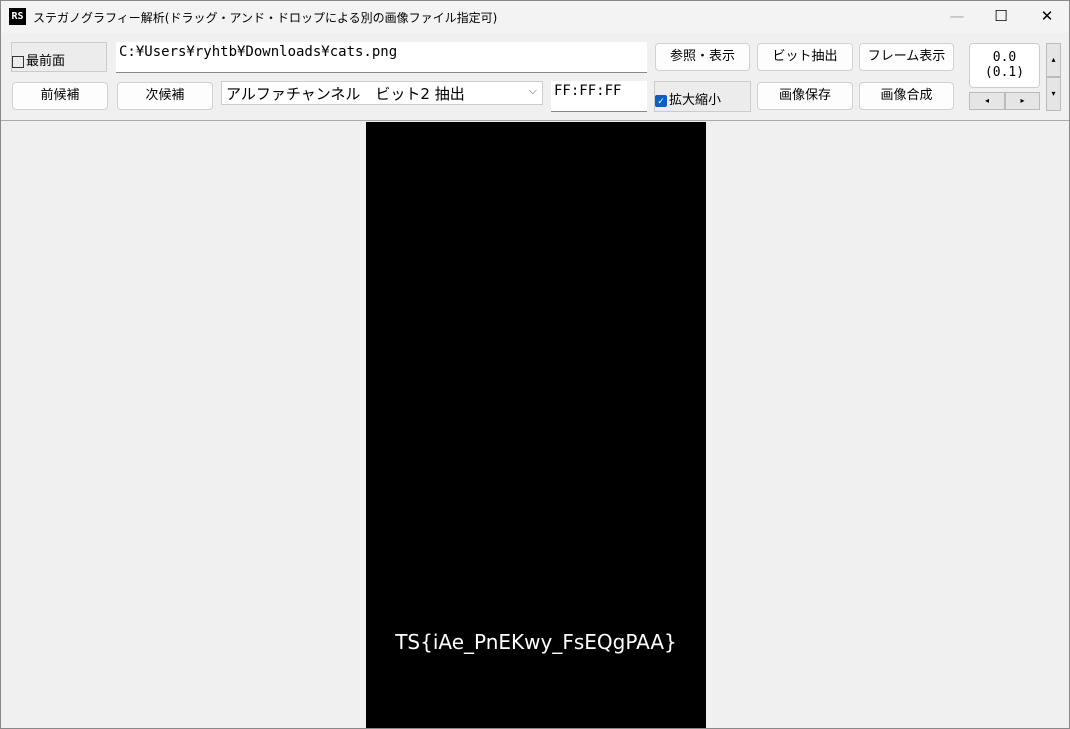  What do you see at coordinates (661, 100) in the screenshot?
I see `checkmark-icon: ✓` at bounding box center [661, 100].